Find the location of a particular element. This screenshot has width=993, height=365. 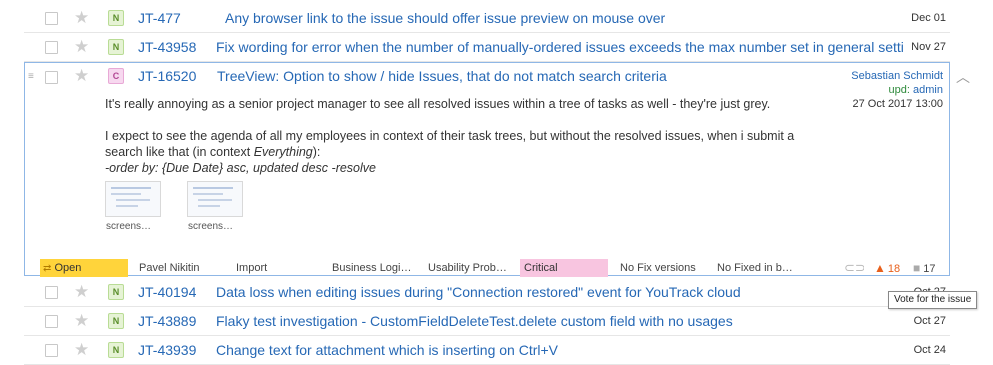

issue-id-link: JT-43958 is located at coordinates (167, 47).